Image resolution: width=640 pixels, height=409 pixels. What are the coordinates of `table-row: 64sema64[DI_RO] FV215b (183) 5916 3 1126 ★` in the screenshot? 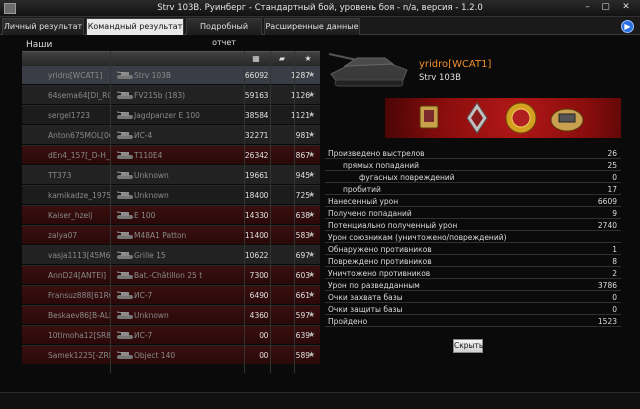 It's located at (171, 94).